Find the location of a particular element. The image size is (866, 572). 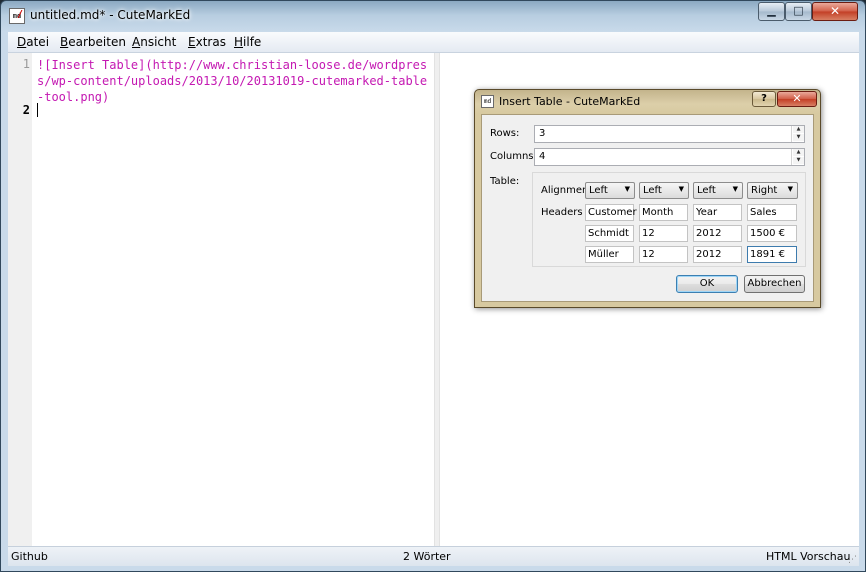

status-bar: Github 2 Wörter HTML Vorschau ⋰ is located at coordinates (433, 556).